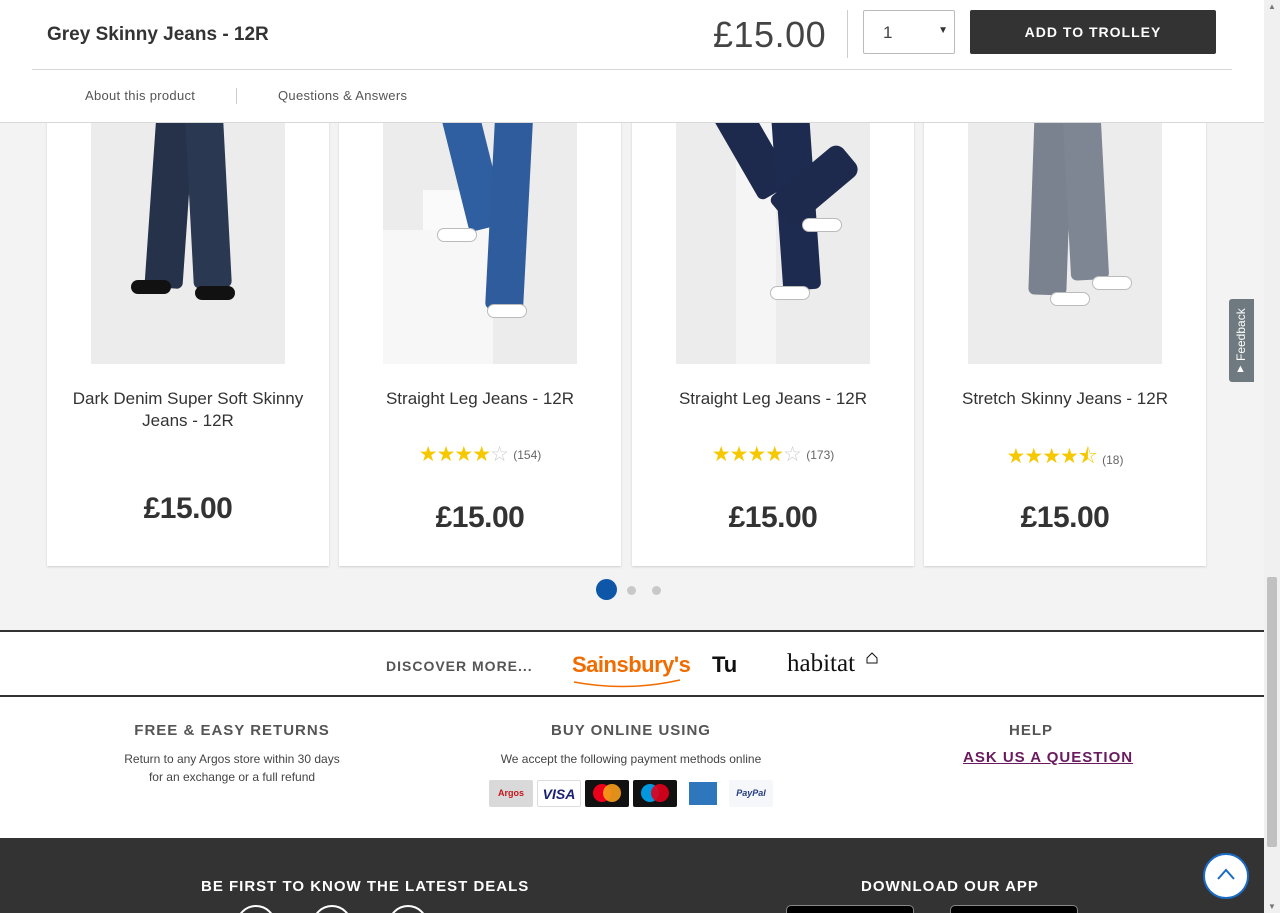 This screenshot has height=913, width=1280. I want to click on review-count: (154), so click(527, 455).